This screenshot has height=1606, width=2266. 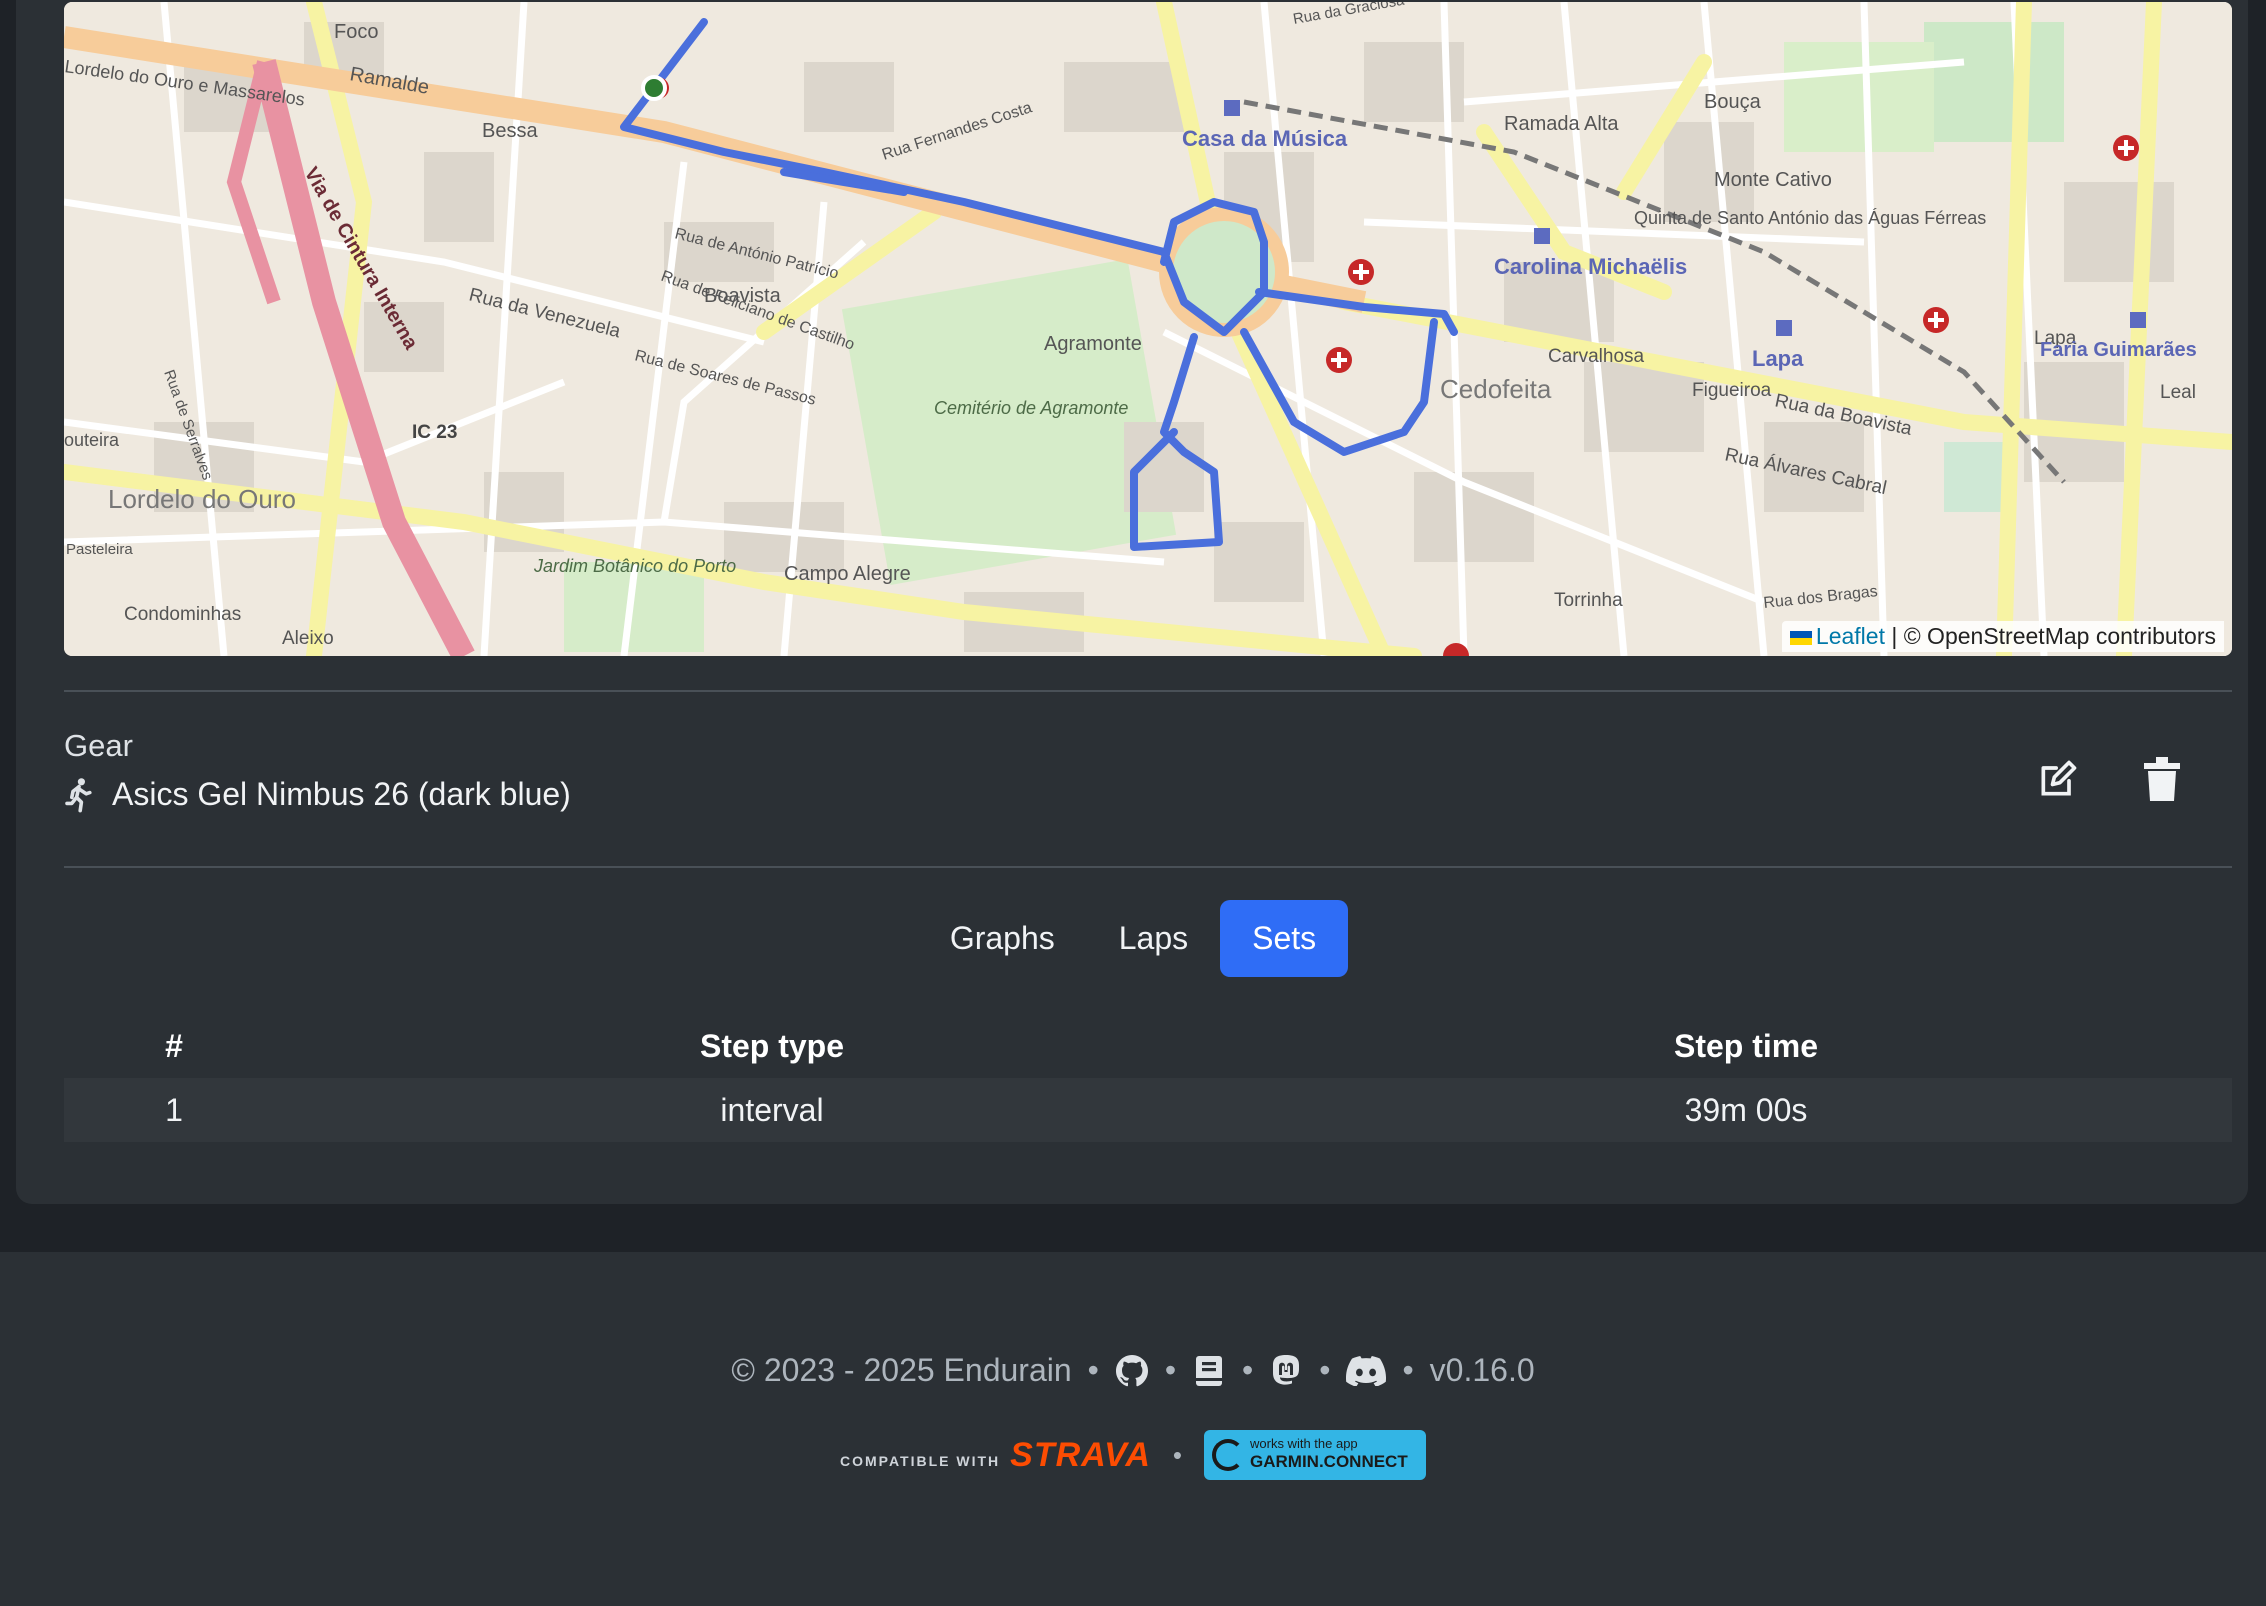 I want to click on map-label: Torrinha, so click(x=1588, y=600).